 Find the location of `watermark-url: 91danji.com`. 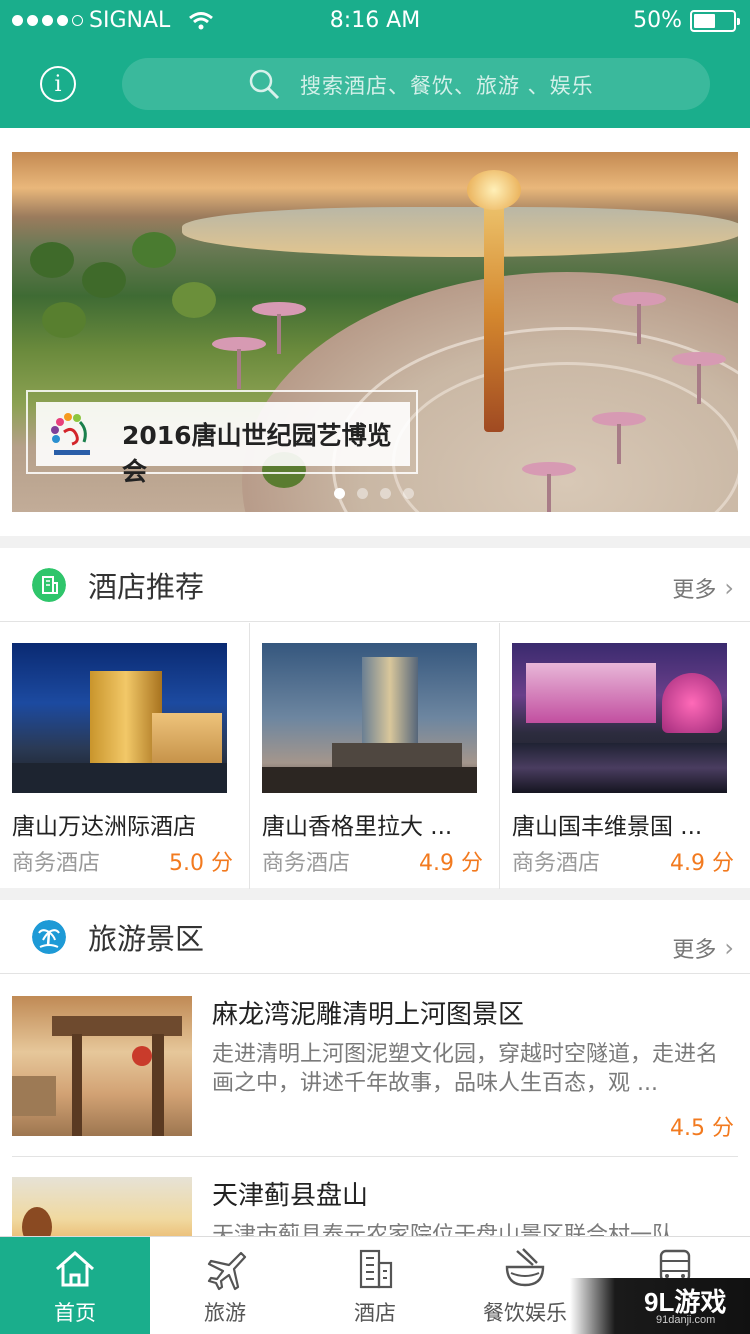

watermark-url: 91danji.com is located at coordinates (686, 1320).